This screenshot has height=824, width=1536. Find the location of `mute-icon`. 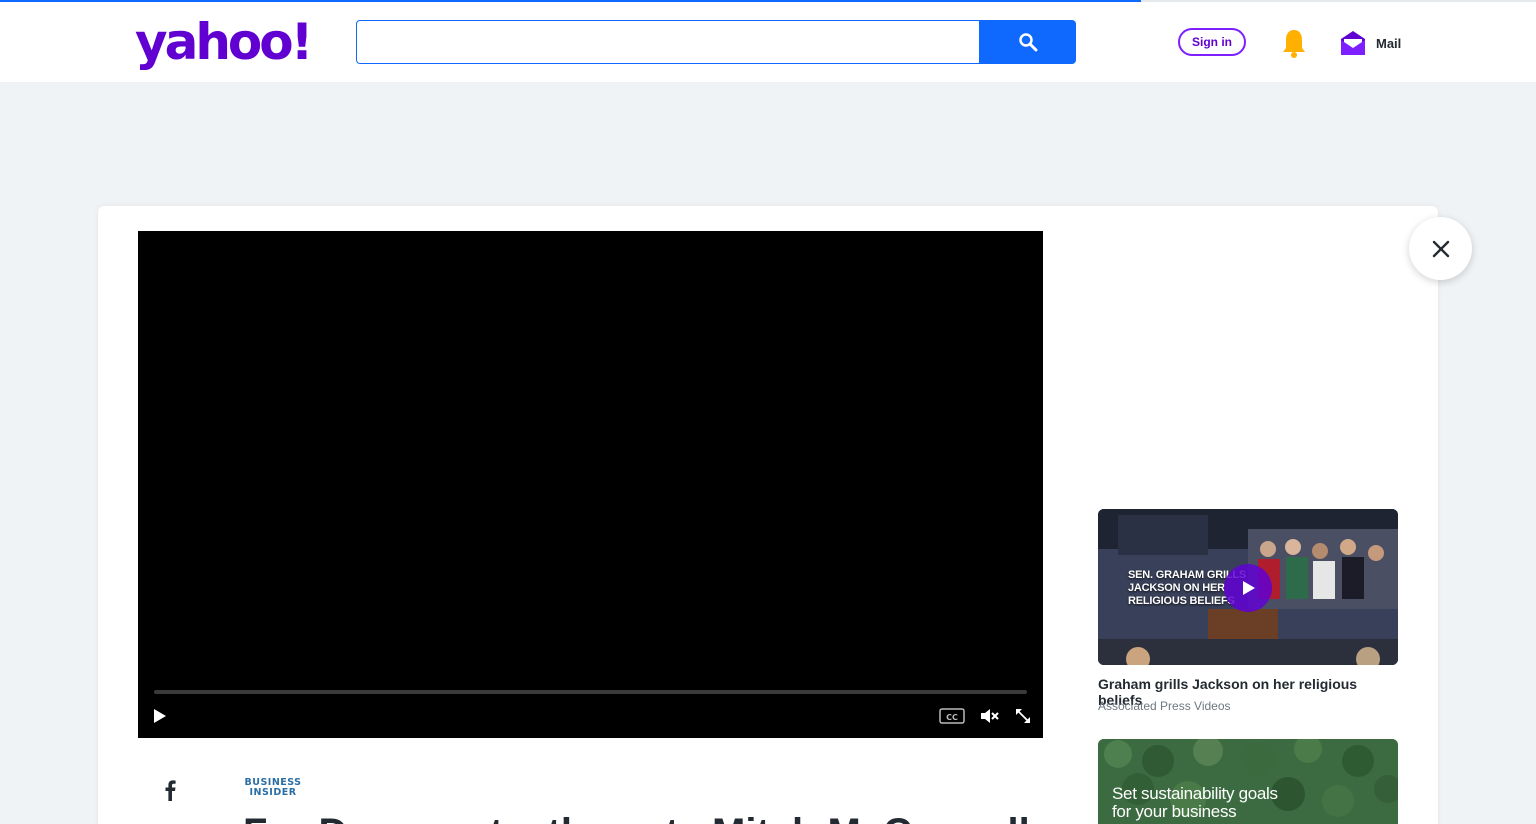

mute-icon is located at coordinates (990, 716).